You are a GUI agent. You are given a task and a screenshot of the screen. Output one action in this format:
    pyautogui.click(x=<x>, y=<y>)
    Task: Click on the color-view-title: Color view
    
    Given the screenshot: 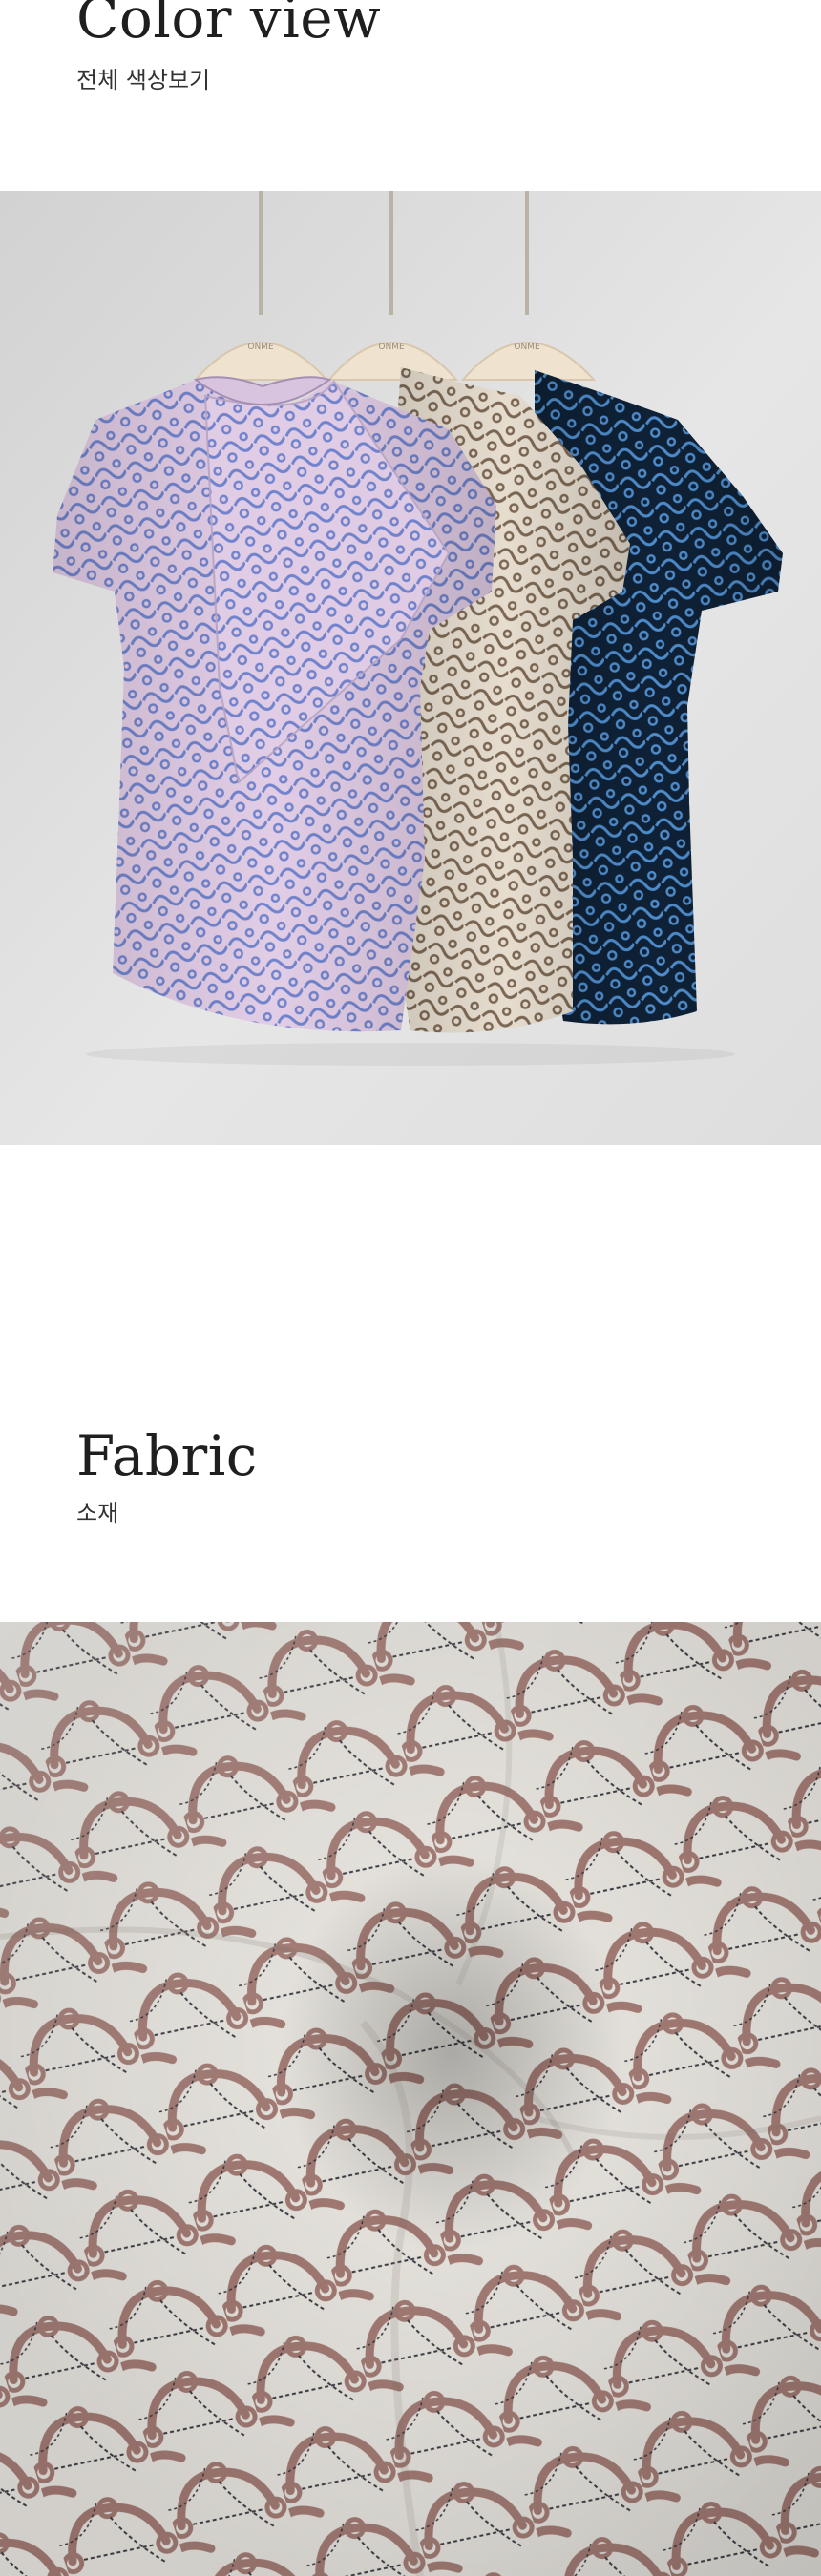 What is the action you would take?
    pyautogui.click(x=229, y=25)
    